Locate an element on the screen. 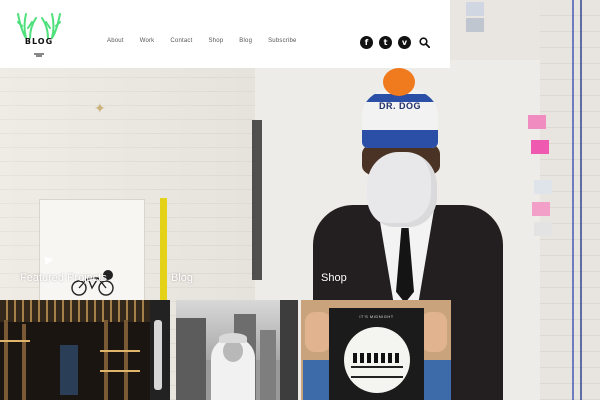 This screenshot has height=400, width=600. star-sticker: ✦ is located at coordinates (100, 108).